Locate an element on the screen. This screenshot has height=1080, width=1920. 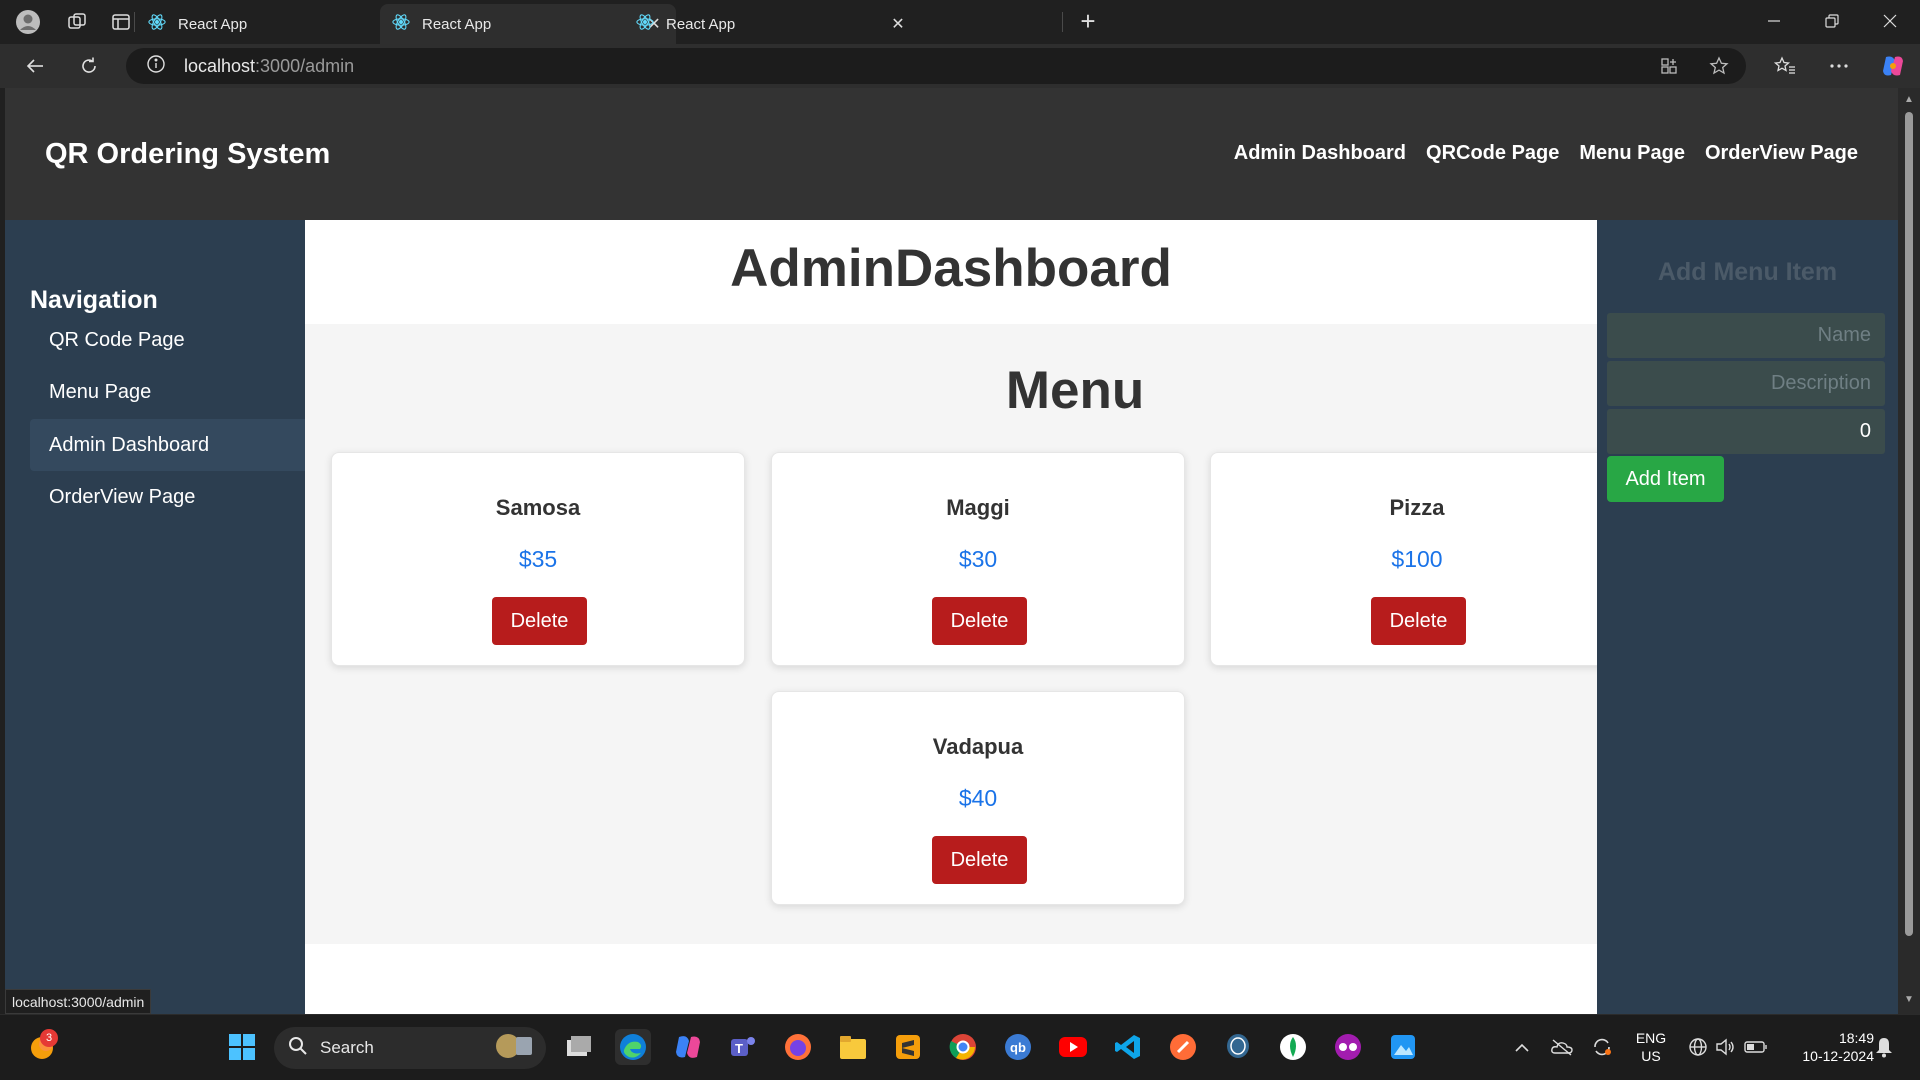
vscode-icon is located at coordinates (1128, 1047).